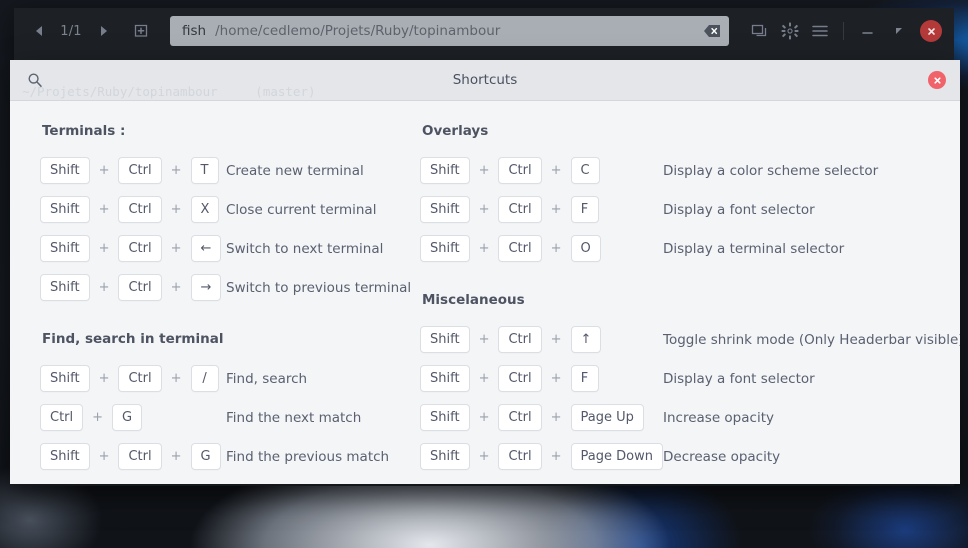  What do you see at coordinates (84, 131) in the screenshot?
I see `group-title: Terminals :` at bounding box center [84, 131].